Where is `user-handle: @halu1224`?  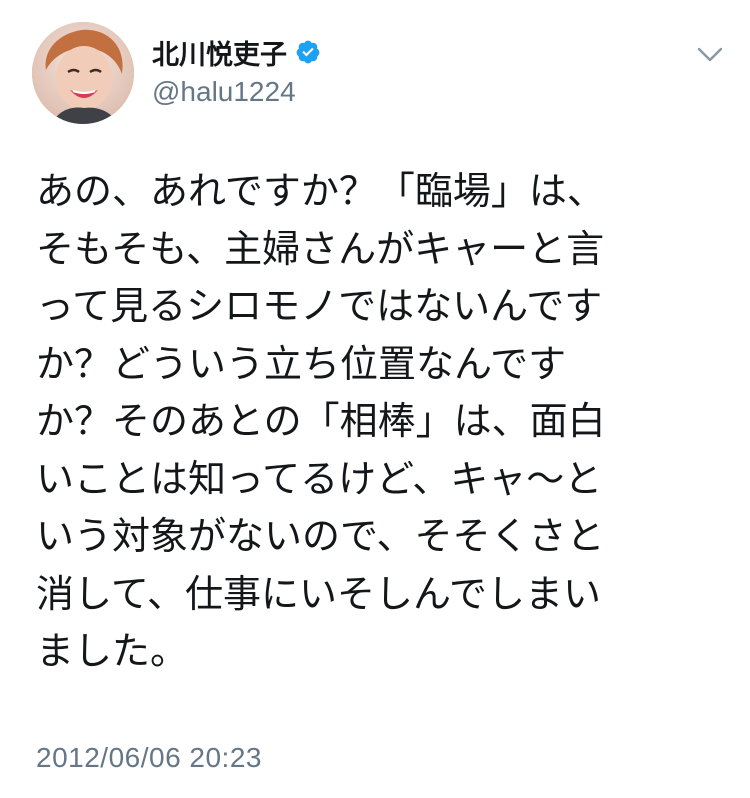
user-handle: @halu1224 is located at coordinates (236, 92).